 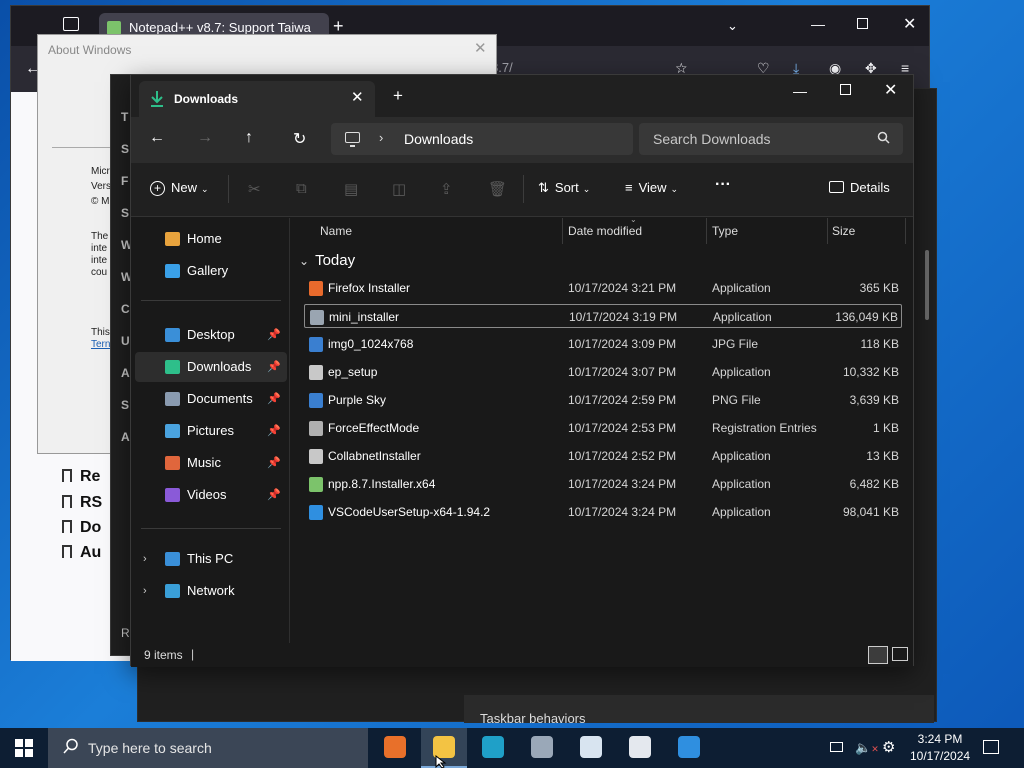 I want to click on delete-icon: 🗑, so click(x=497, y=189).